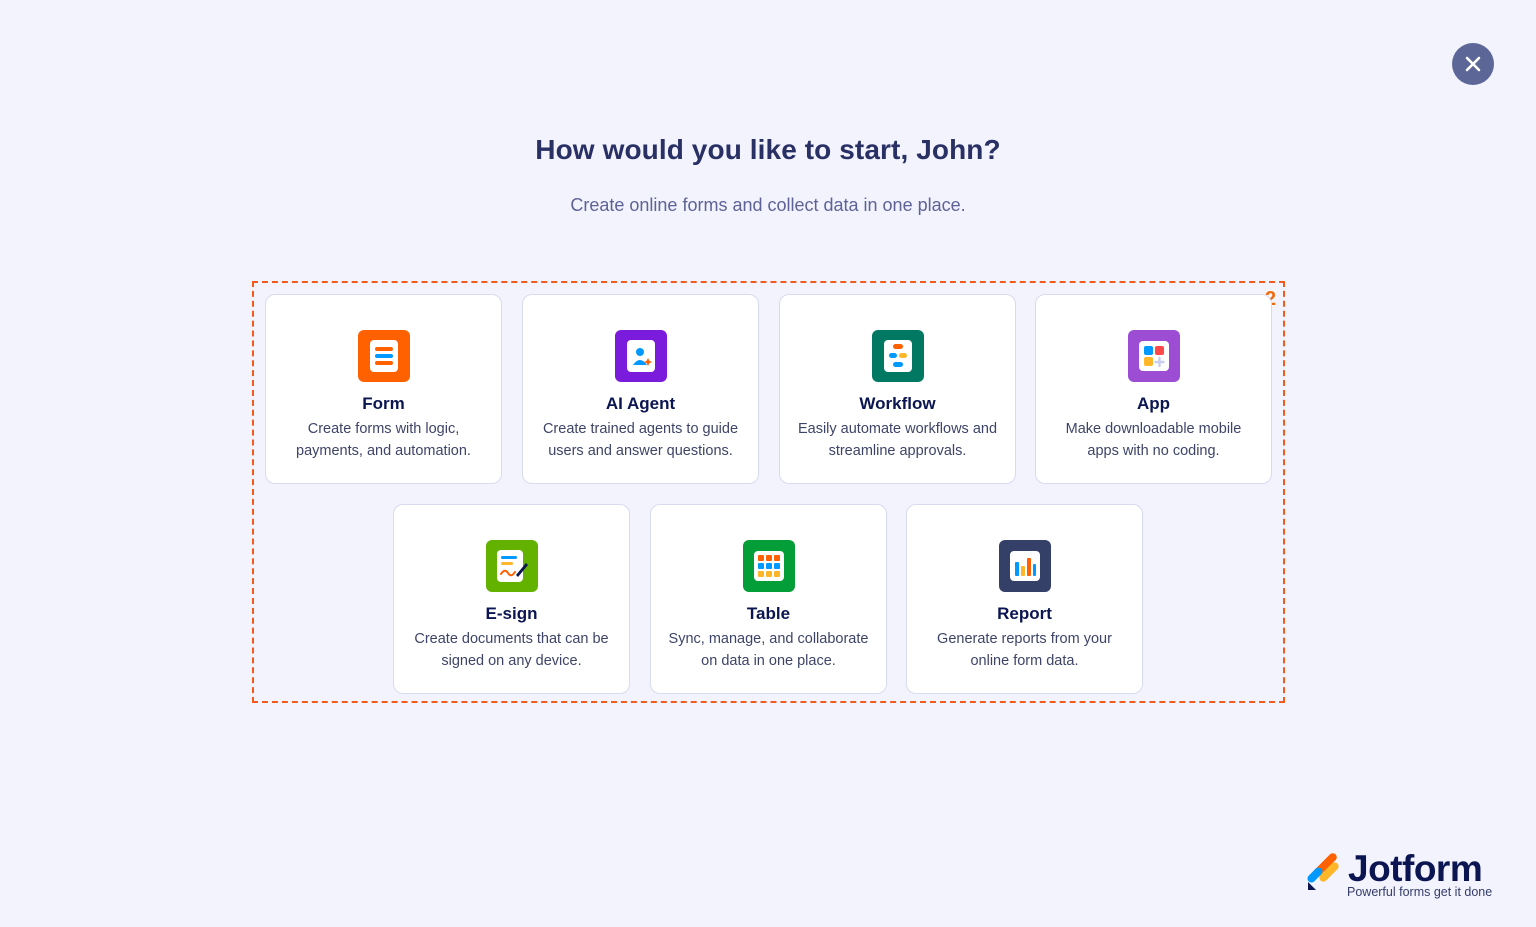 Image resolution: width=1536 pixels, height=927 pixels. Describe the element at coordinates (512, 566) in the screenshot. I see `esign-icon` at that location.